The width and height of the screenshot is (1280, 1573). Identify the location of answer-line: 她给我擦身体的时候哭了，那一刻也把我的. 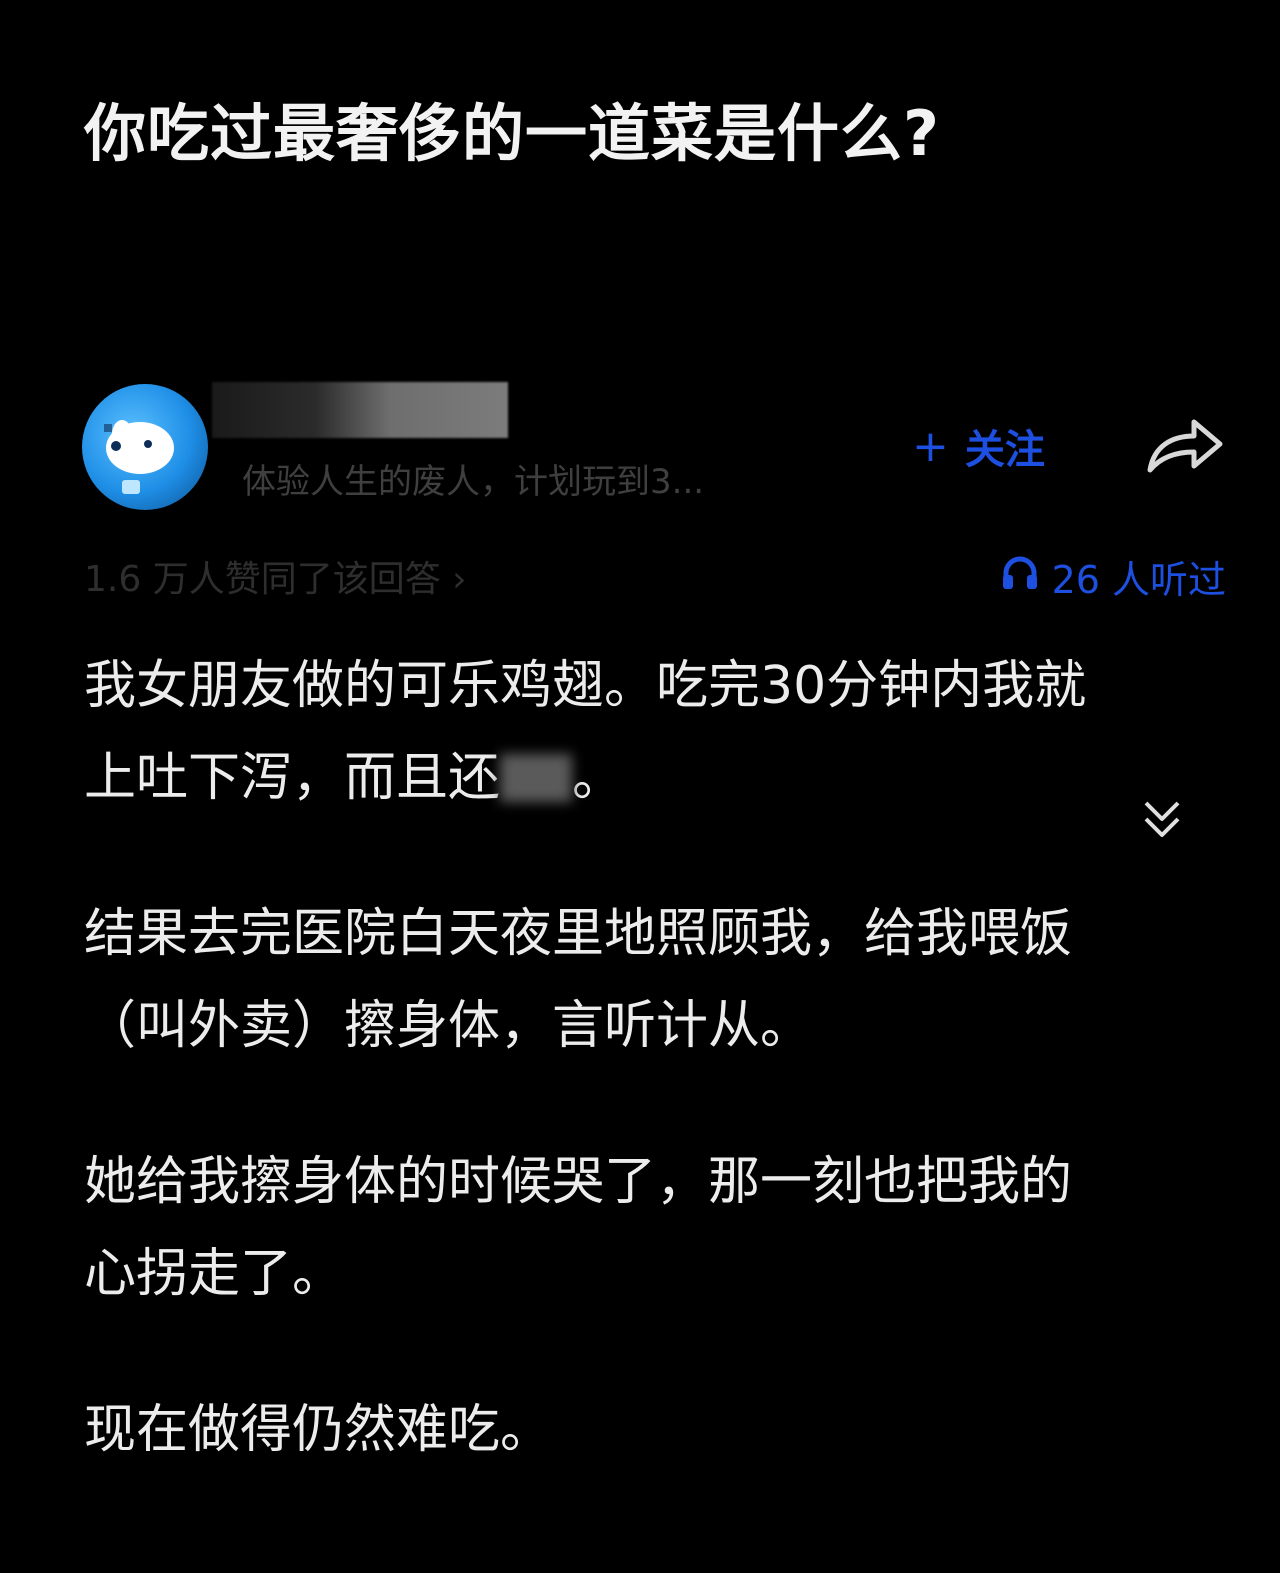
(578, 1182).